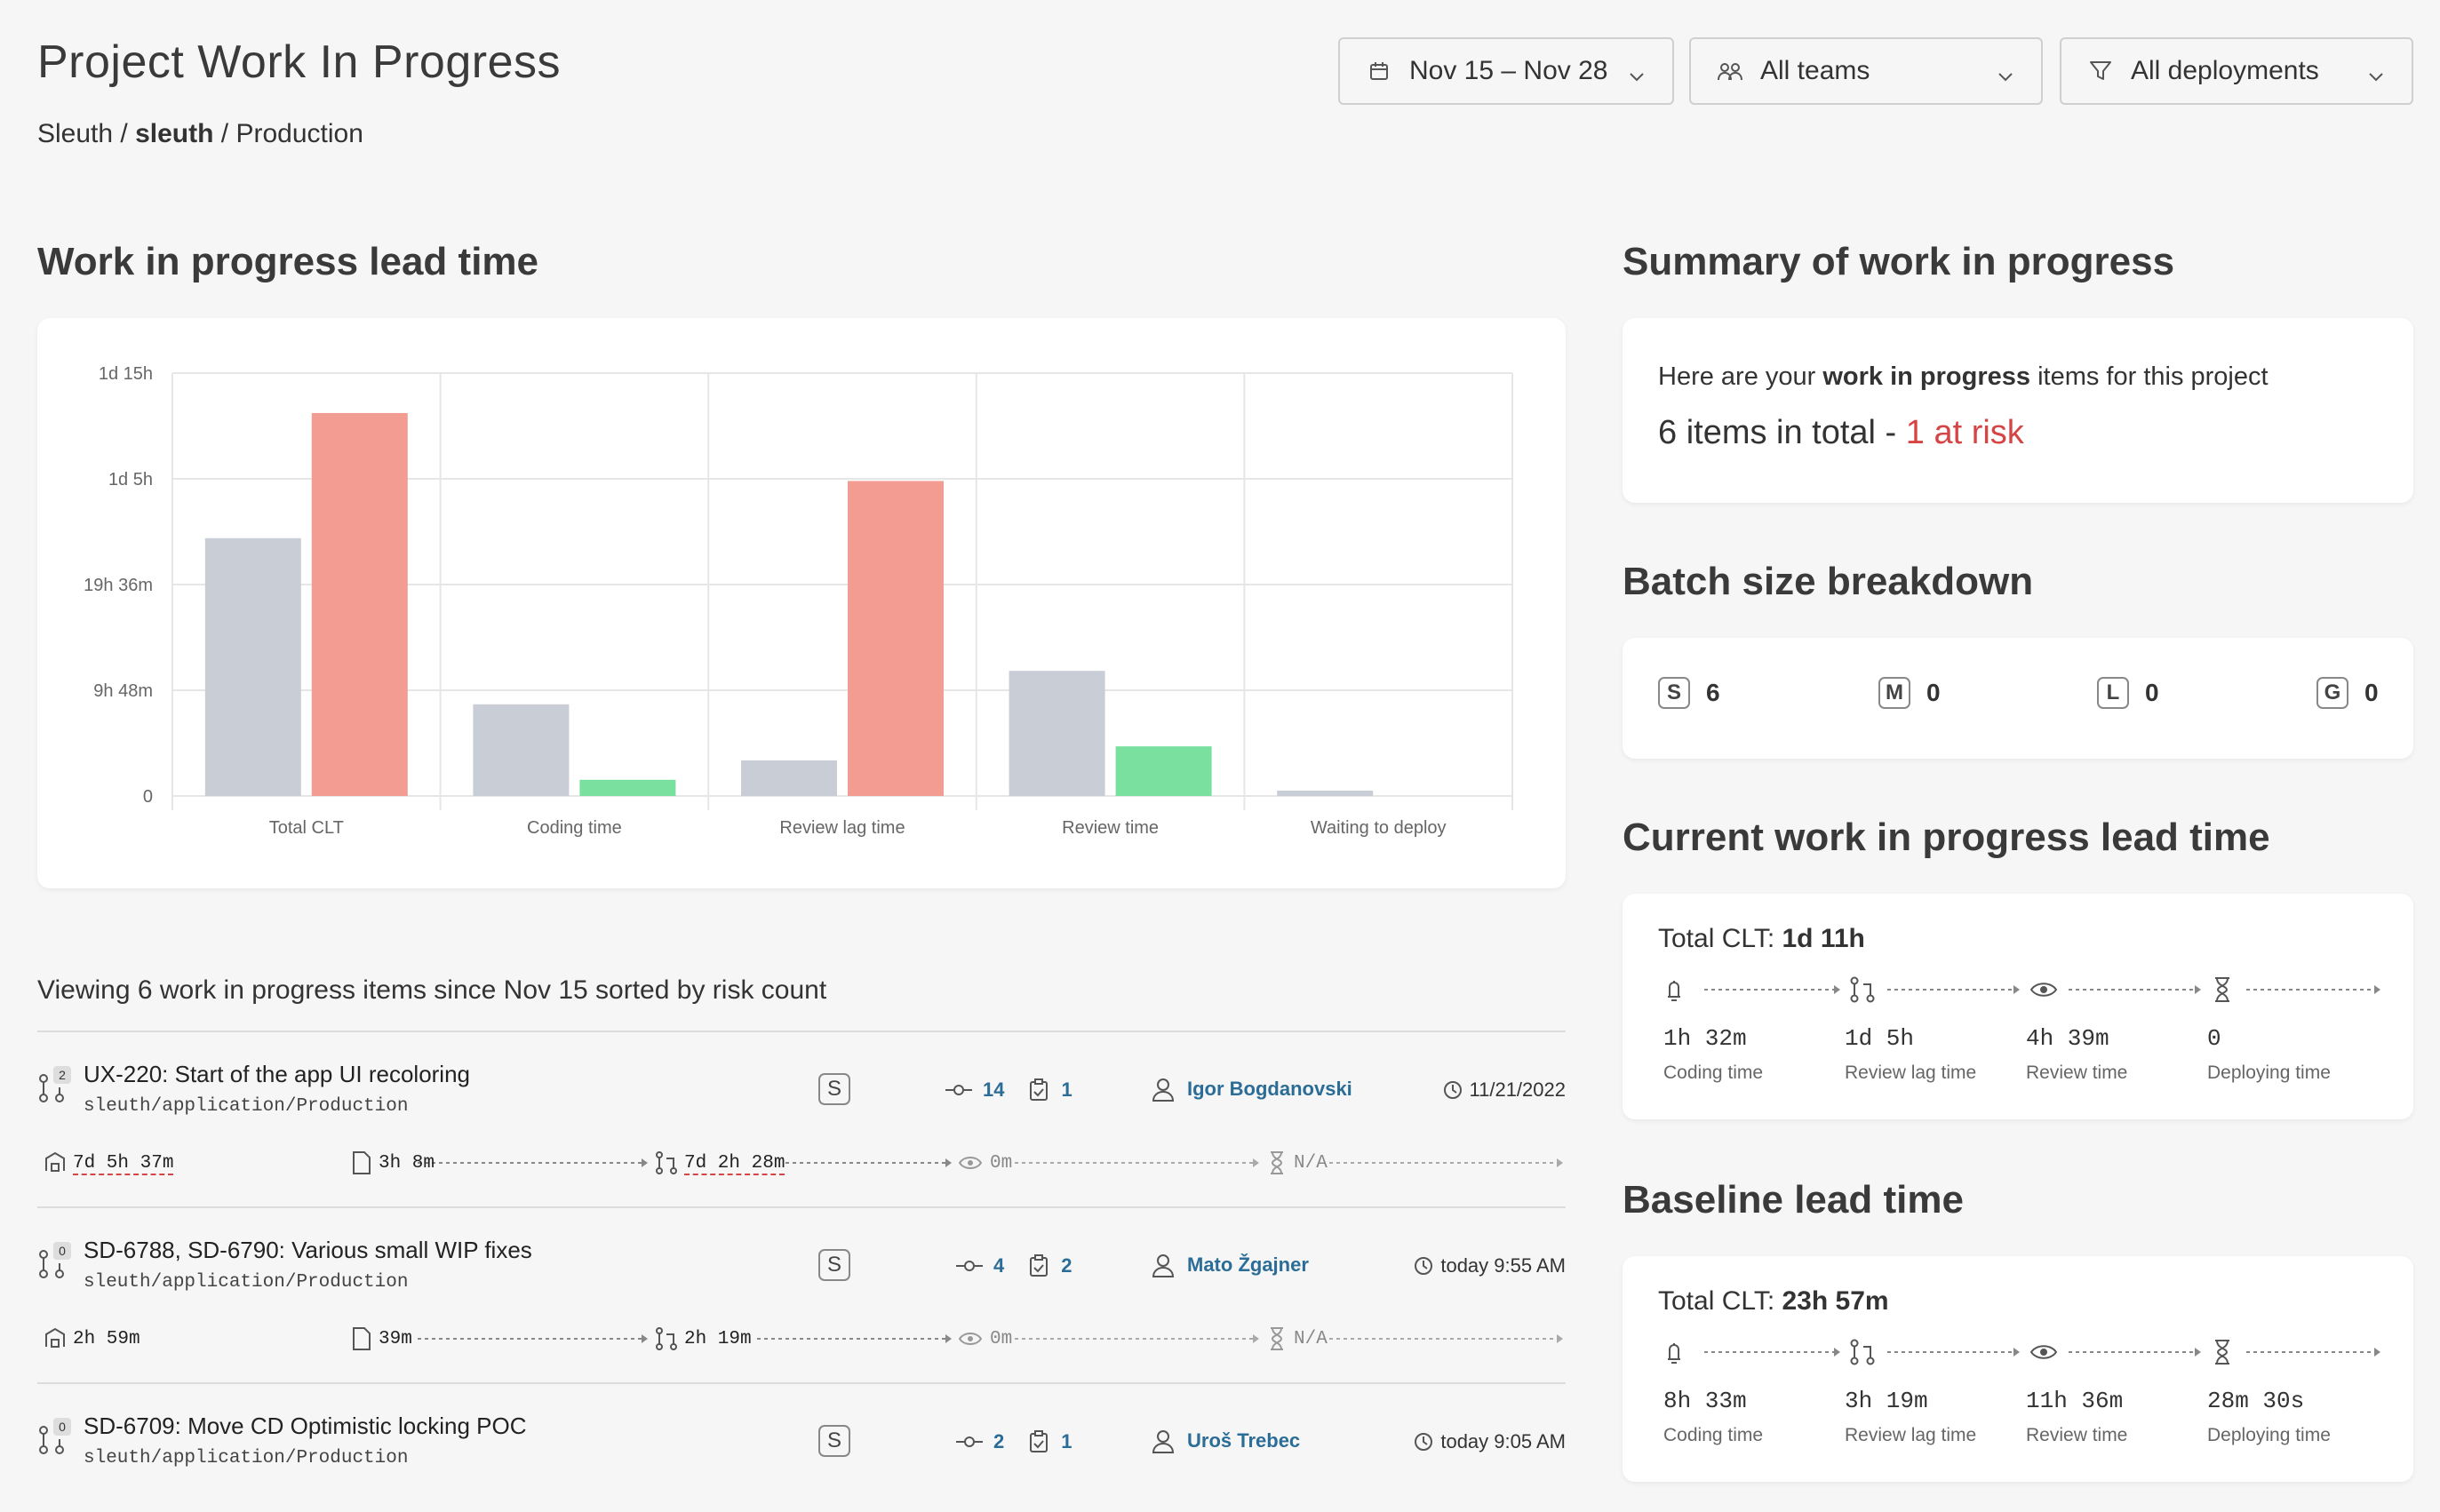 Image resolution: width=2440 pixels, height=1512 pixels. What do you see at coordinates (75, 133) in the screenshot?
I see `breadcrumb-org: Sleuth` at bounding box center [75, 133].